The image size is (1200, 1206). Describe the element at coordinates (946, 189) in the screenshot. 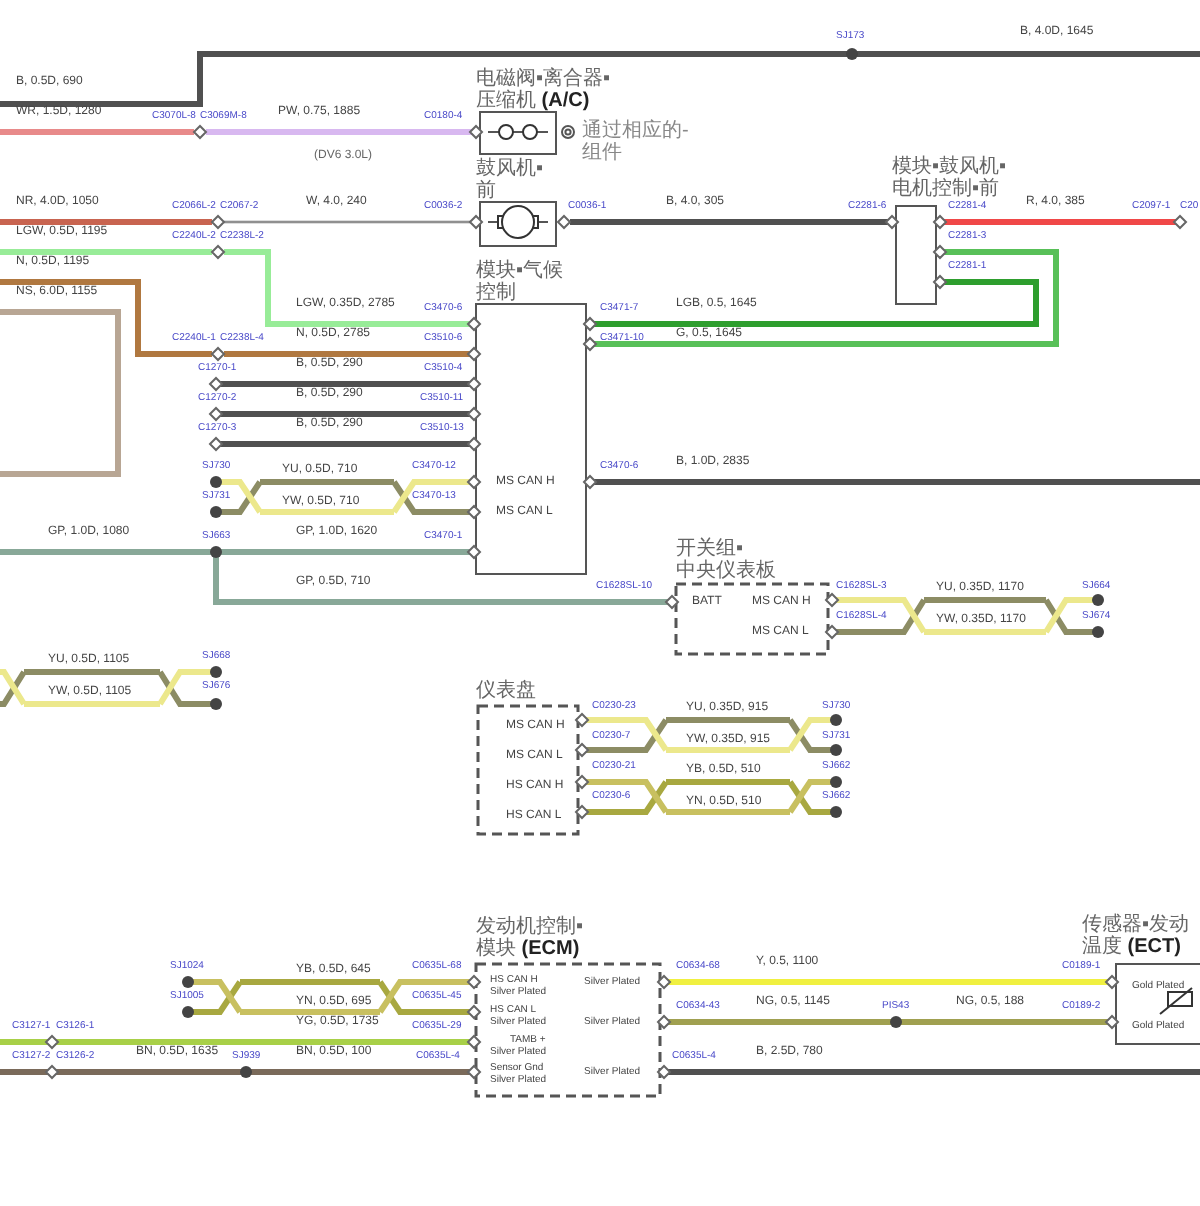

I see `module-title: 电机控制▪前` at that location.